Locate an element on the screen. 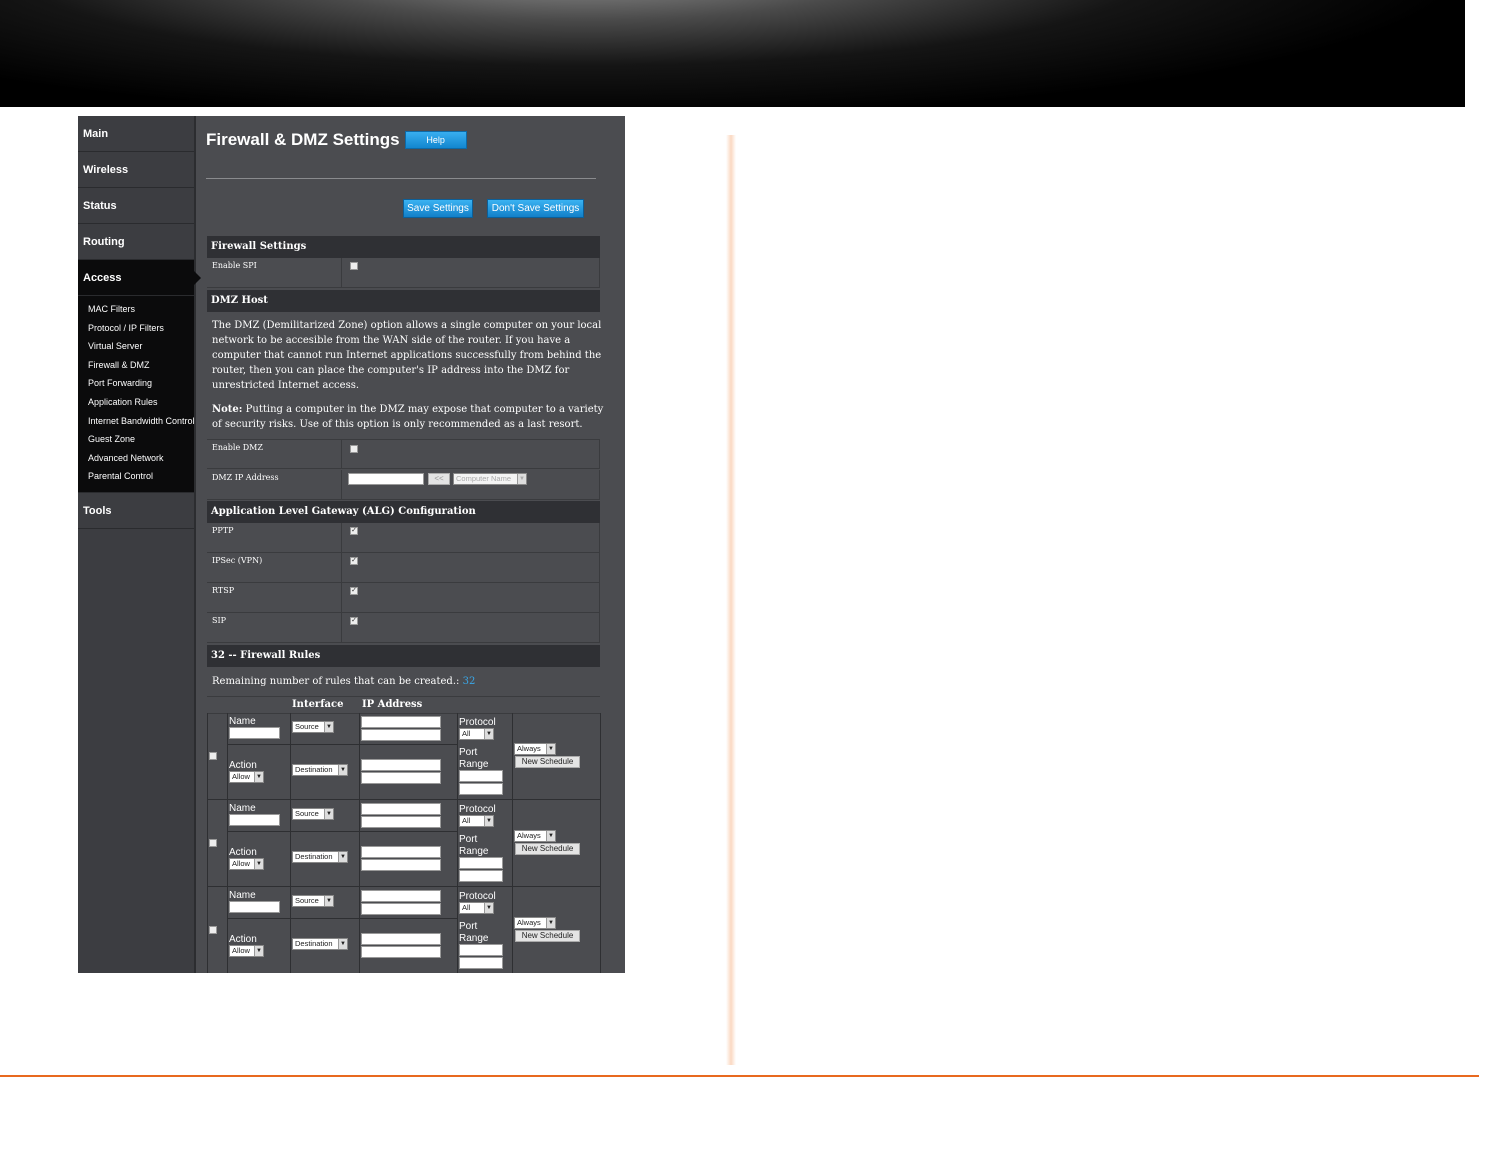  alg-checkbox-pptp: ✓ is located at coordinates (354, 531).